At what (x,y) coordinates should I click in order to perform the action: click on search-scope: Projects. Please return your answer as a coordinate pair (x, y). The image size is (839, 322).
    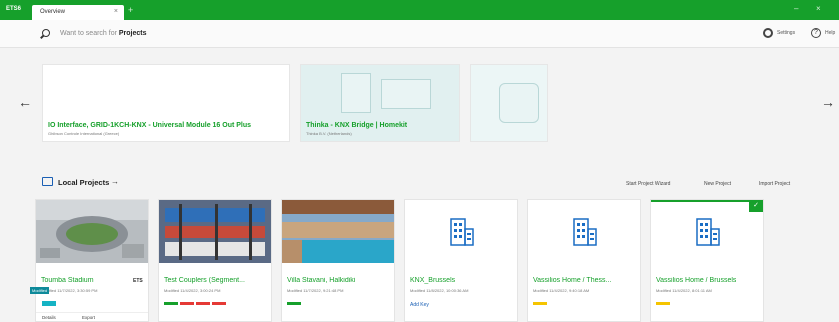
    Looking at the image, I should click on (133, 33).